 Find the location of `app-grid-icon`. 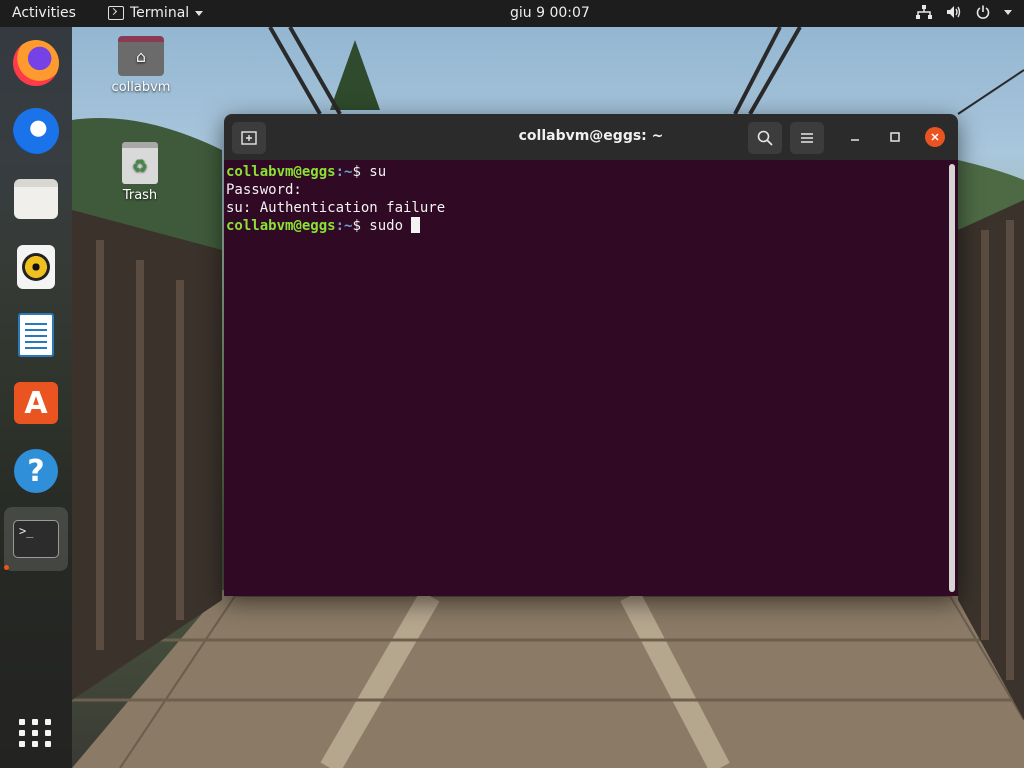

app-grid-icon is located at coordinates (36, 733).